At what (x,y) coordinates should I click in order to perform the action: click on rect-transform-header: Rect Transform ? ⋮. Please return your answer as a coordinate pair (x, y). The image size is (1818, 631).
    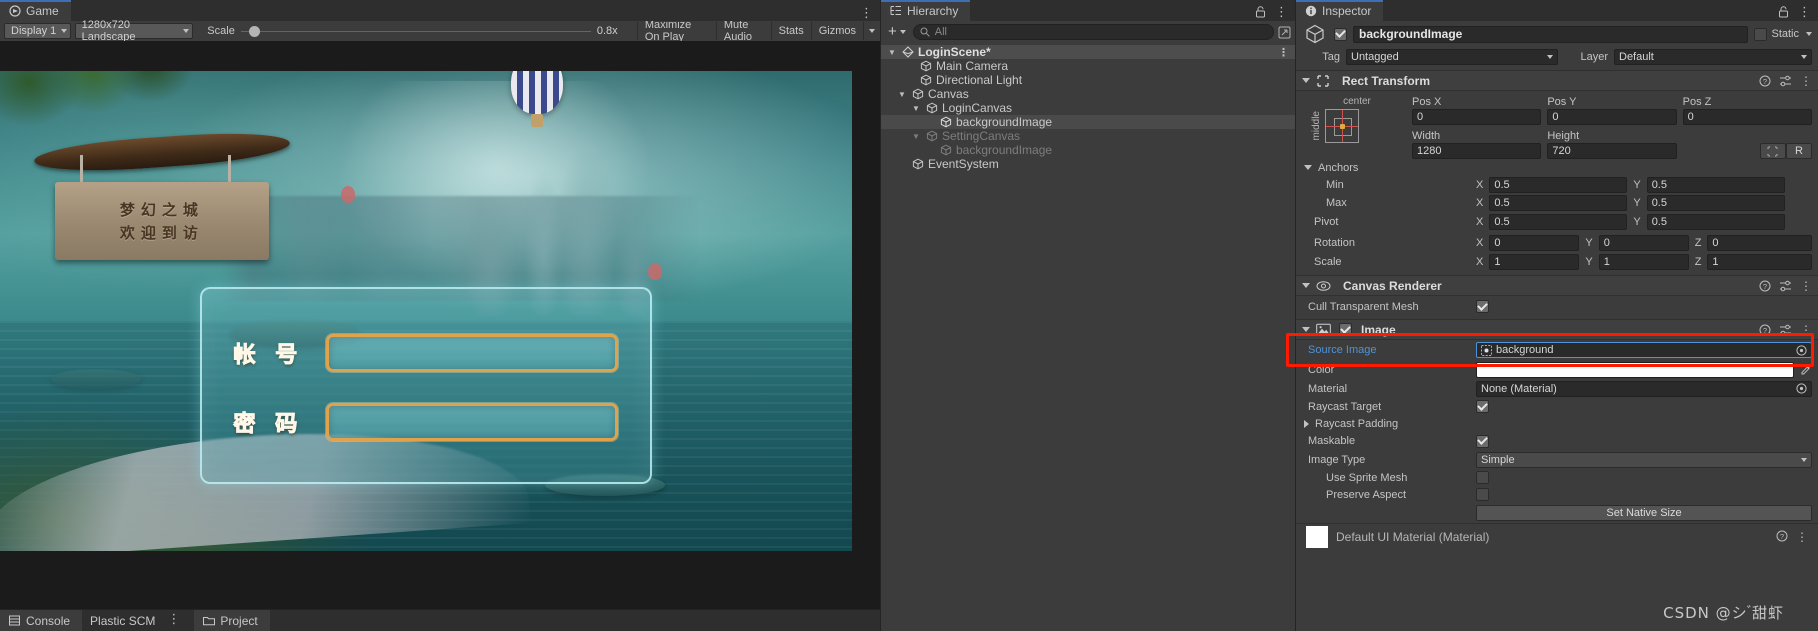
    Looking at the image, I should click on (1557, 80).